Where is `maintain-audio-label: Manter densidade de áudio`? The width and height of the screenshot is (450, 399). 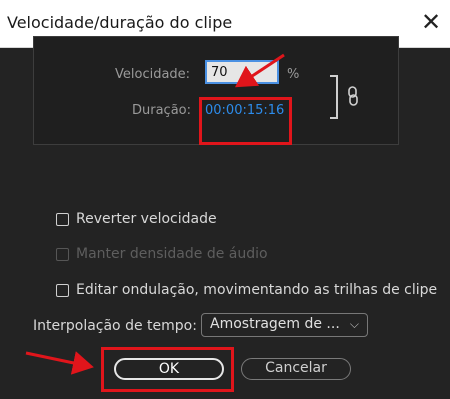 maintain-audio-label: Manter densidade de áudio is located at coordinates (172, 254).